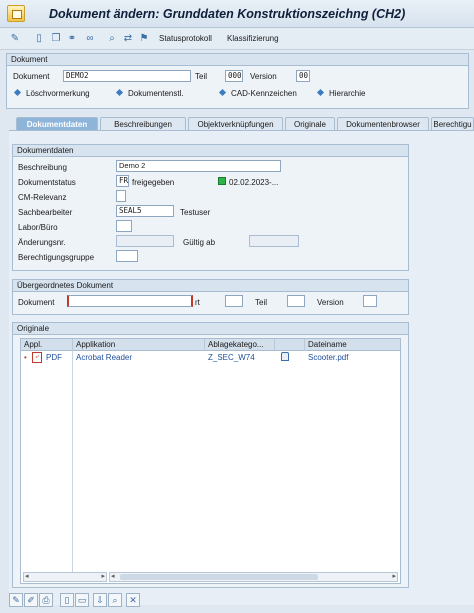 The height and width of the screenshot is (613, 474). What do you see at coordinates (253, 39) in the screenshot?
I see `classification-button: Klassifizierung` at bounding box center [253, 39].